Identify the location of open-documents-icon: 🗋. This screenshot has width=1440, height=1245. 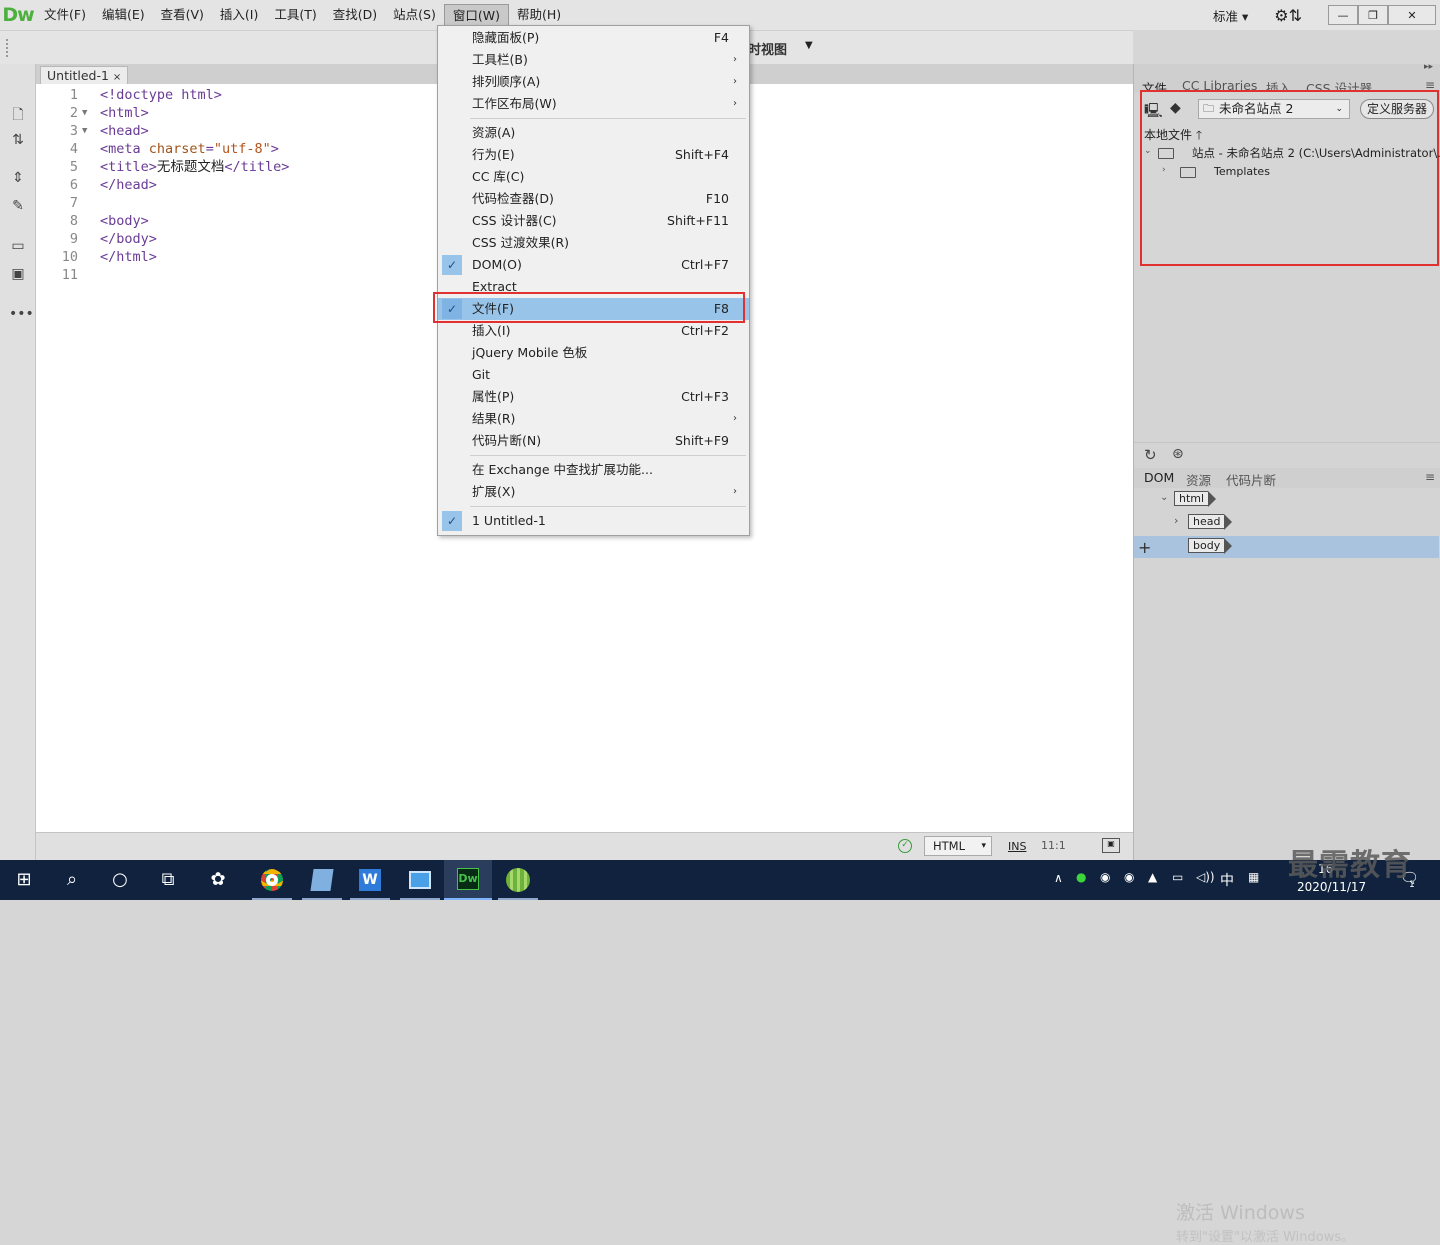
(18, 113).